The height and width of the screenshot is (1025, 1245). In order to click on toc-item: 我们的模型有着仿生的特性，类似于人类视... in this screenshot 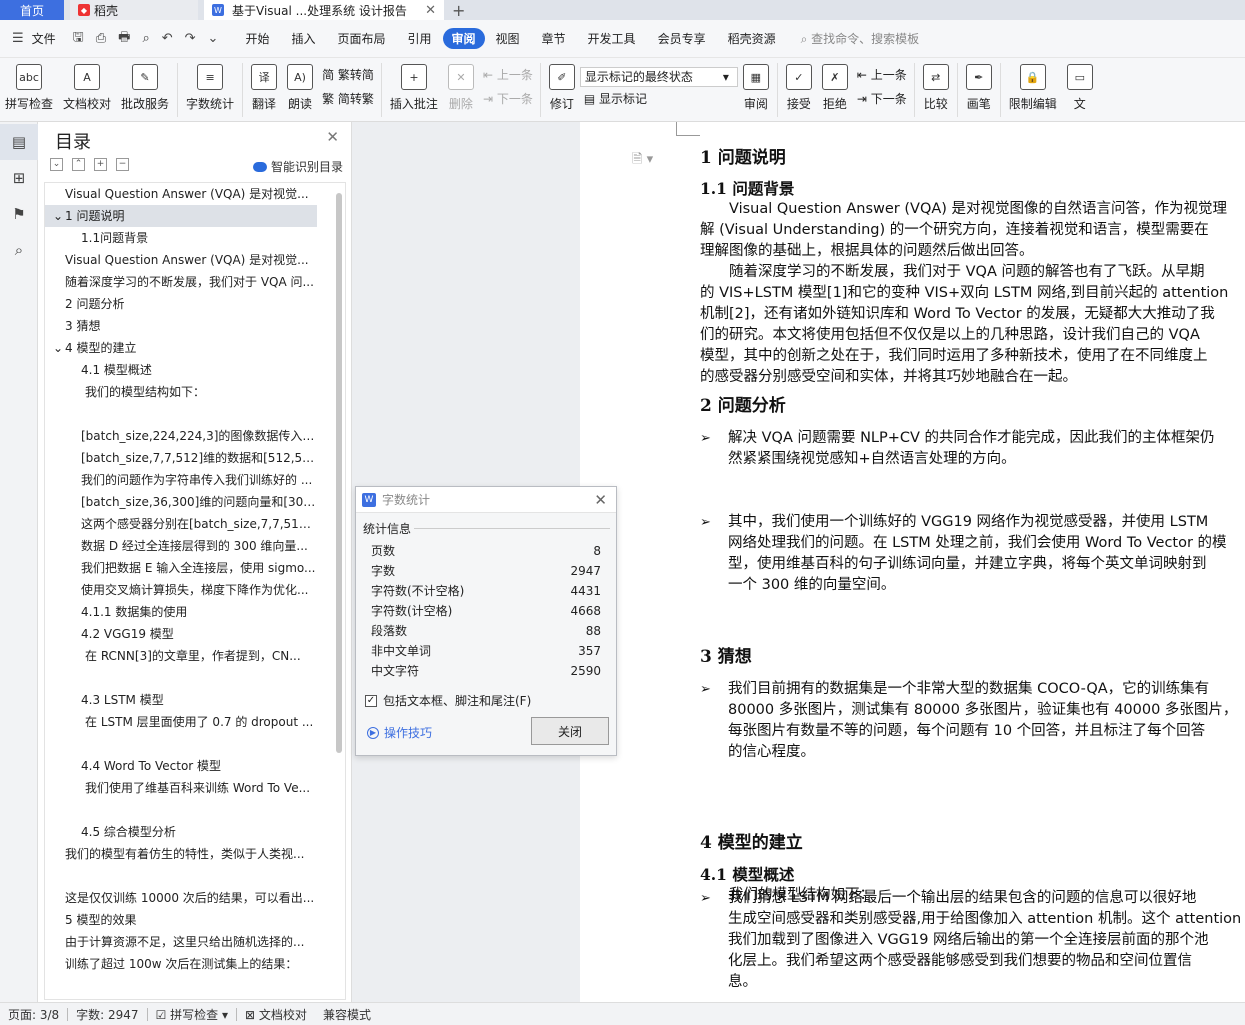, I will do `click(181, 854)`.